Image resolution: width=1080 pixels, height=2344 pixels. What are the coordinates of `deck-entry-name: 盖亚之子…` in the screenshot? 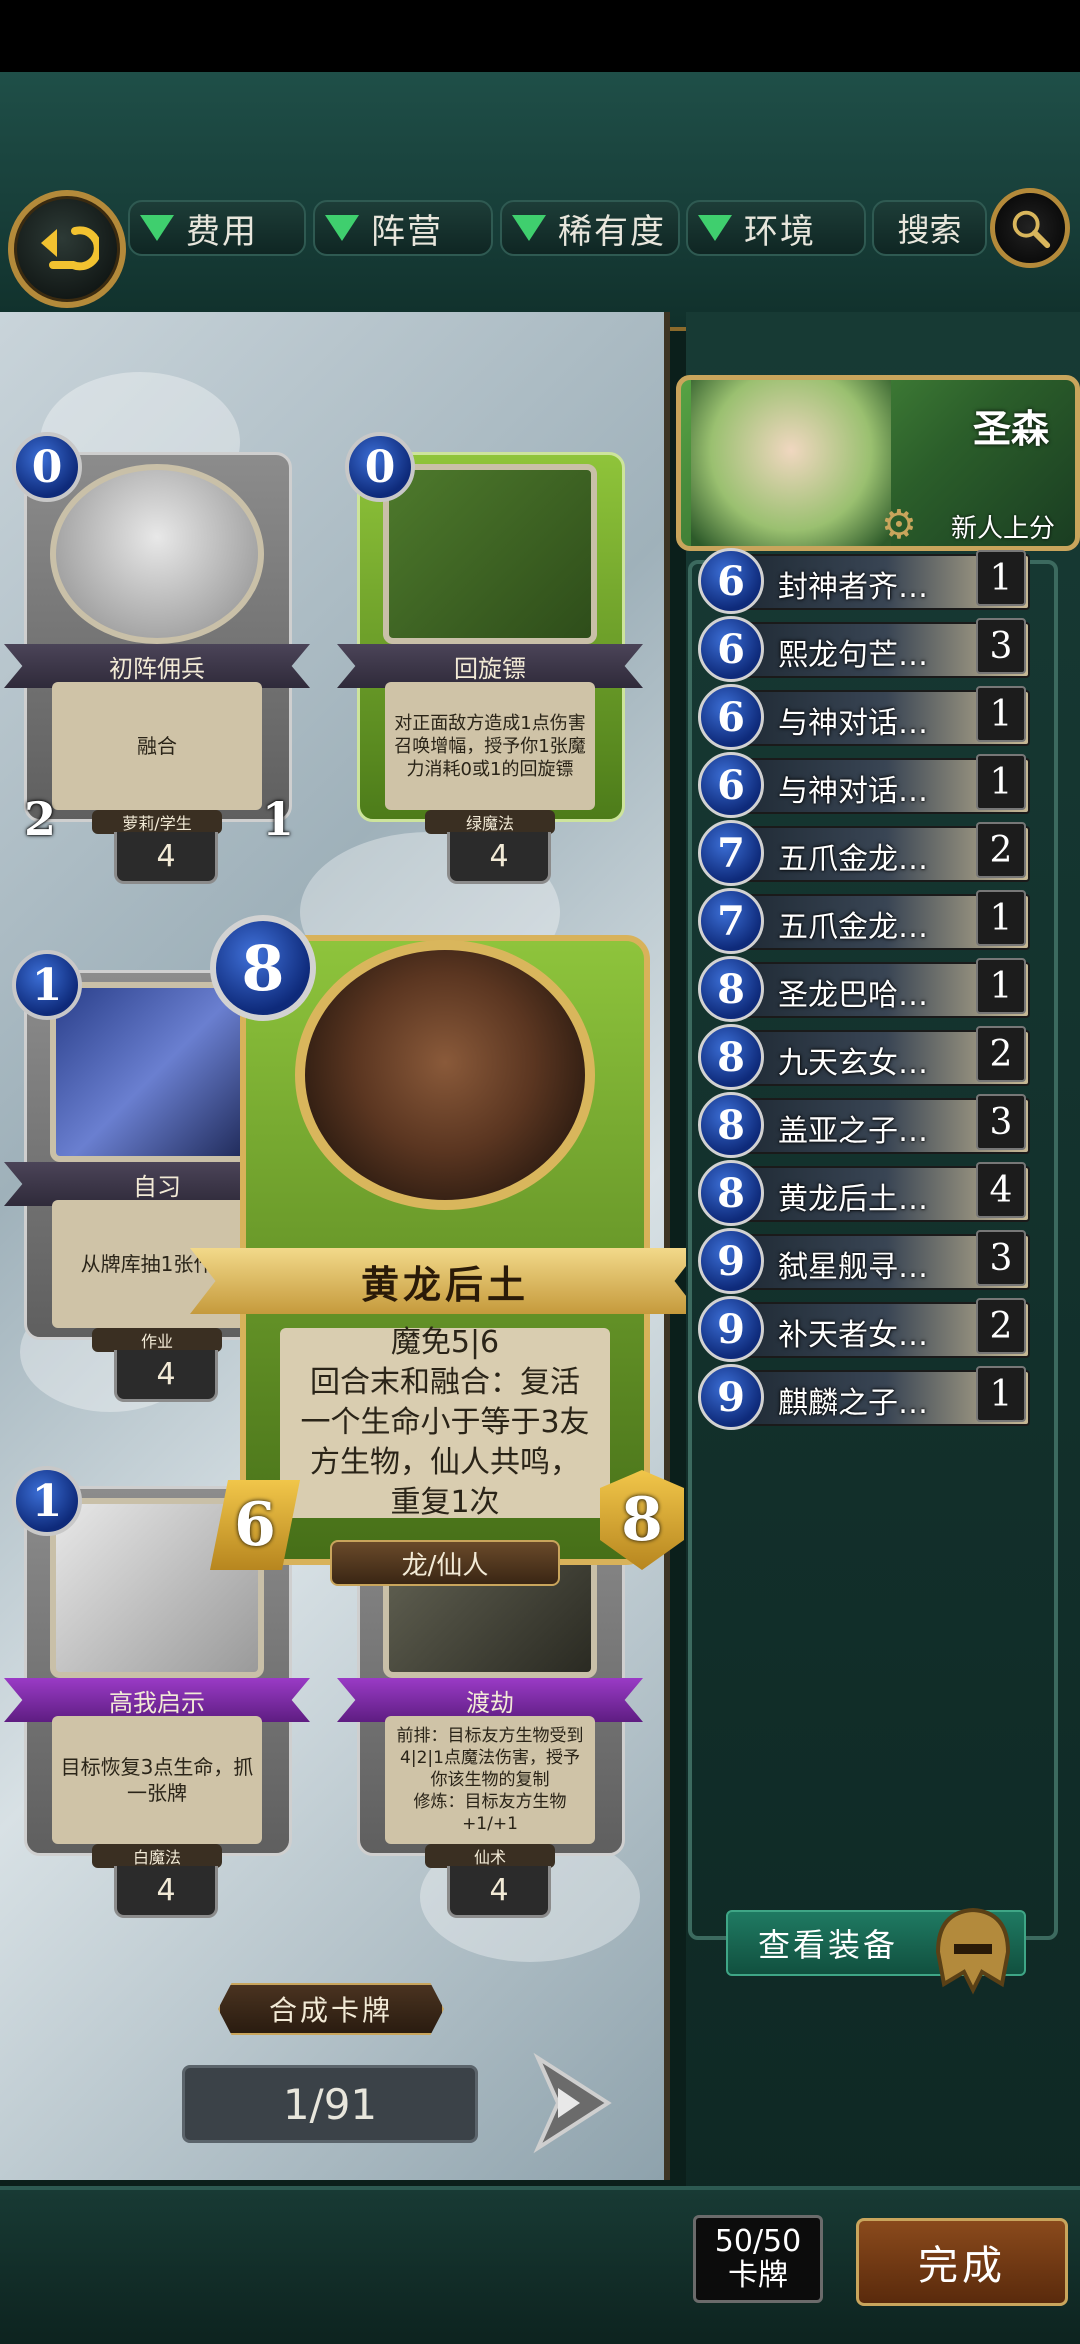 It's located at (853, 1131).